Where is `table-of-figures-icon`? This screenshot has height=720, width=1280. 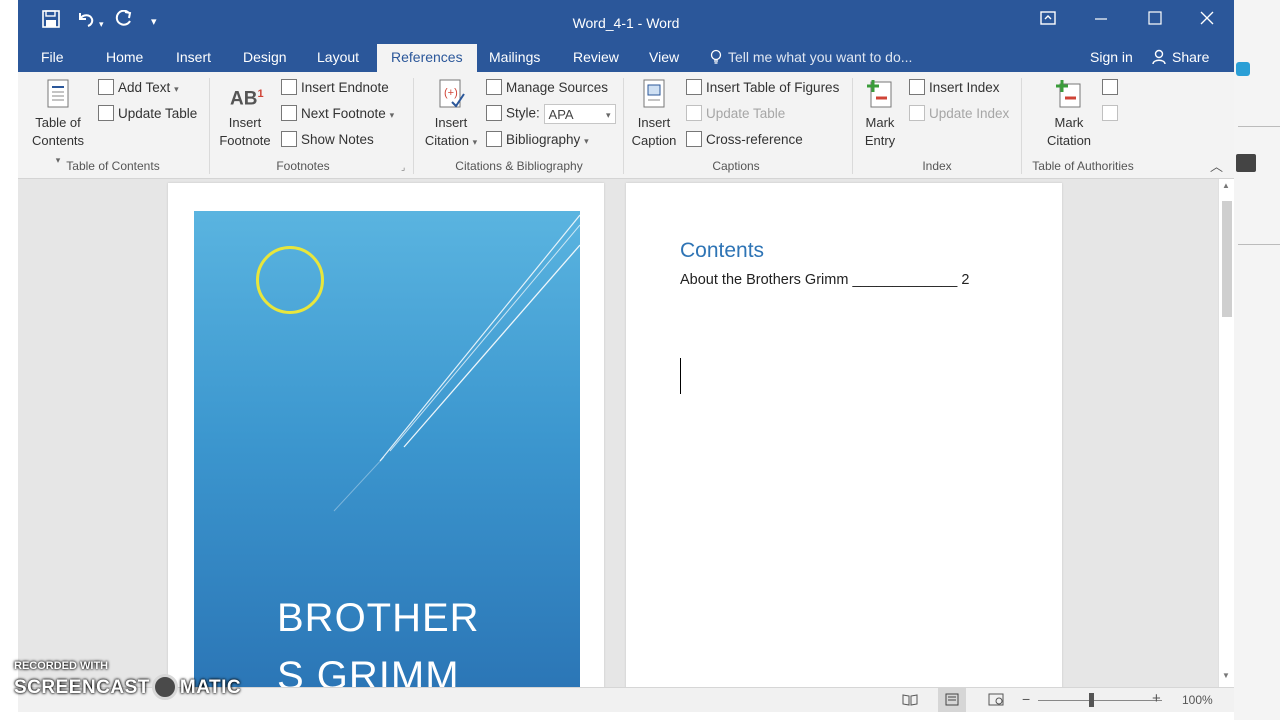 table-of-figures-icon is located at coordinates (694, 87).